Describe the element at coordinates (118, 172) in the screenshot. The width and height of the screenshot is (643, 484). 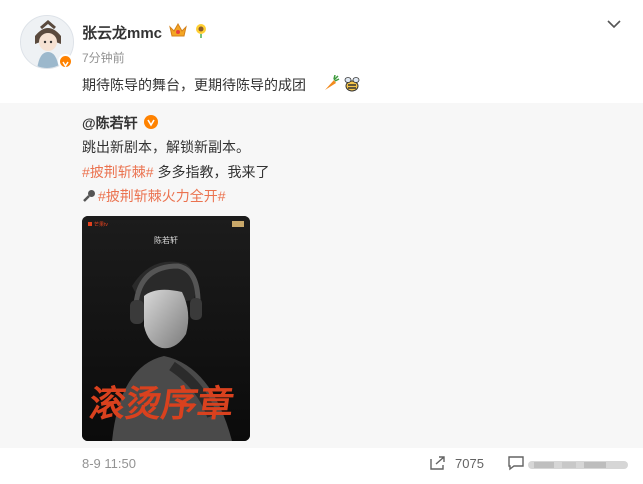
I see `hashtag-link: #披荆斩棘#` at that location.